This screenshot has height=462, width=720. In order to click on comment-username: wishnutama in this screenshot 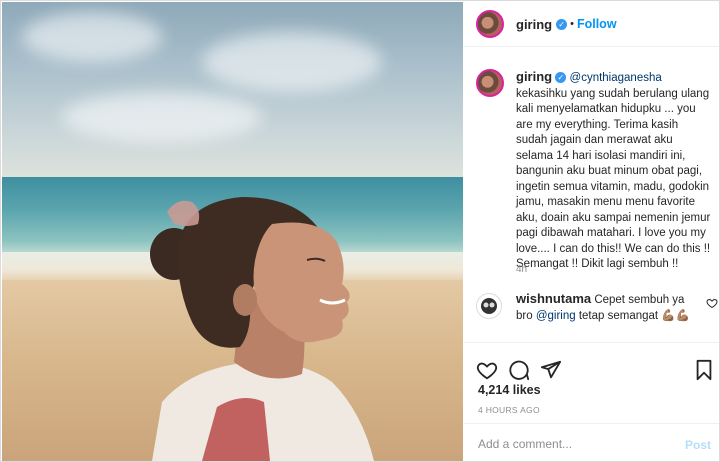, I will do `click(553, 298)`.